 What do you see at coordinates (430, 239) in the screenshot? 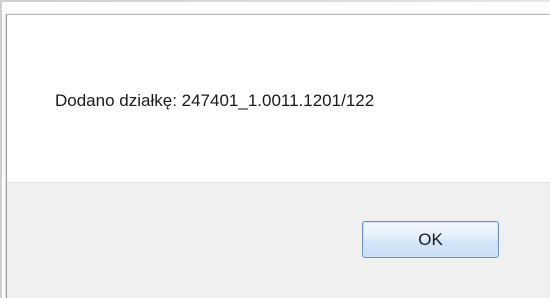
I see `ok-button: OK` at bounding box center [430, 239].